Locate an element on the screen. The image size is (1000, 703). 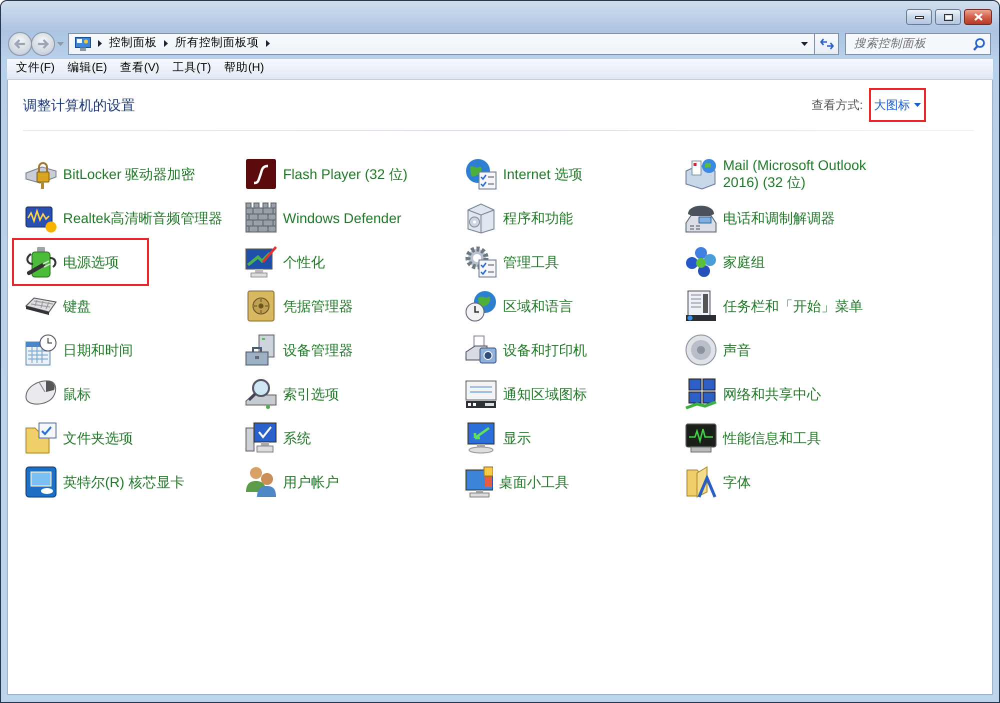
network-monitors-icon is located at coordinates (701, 394).